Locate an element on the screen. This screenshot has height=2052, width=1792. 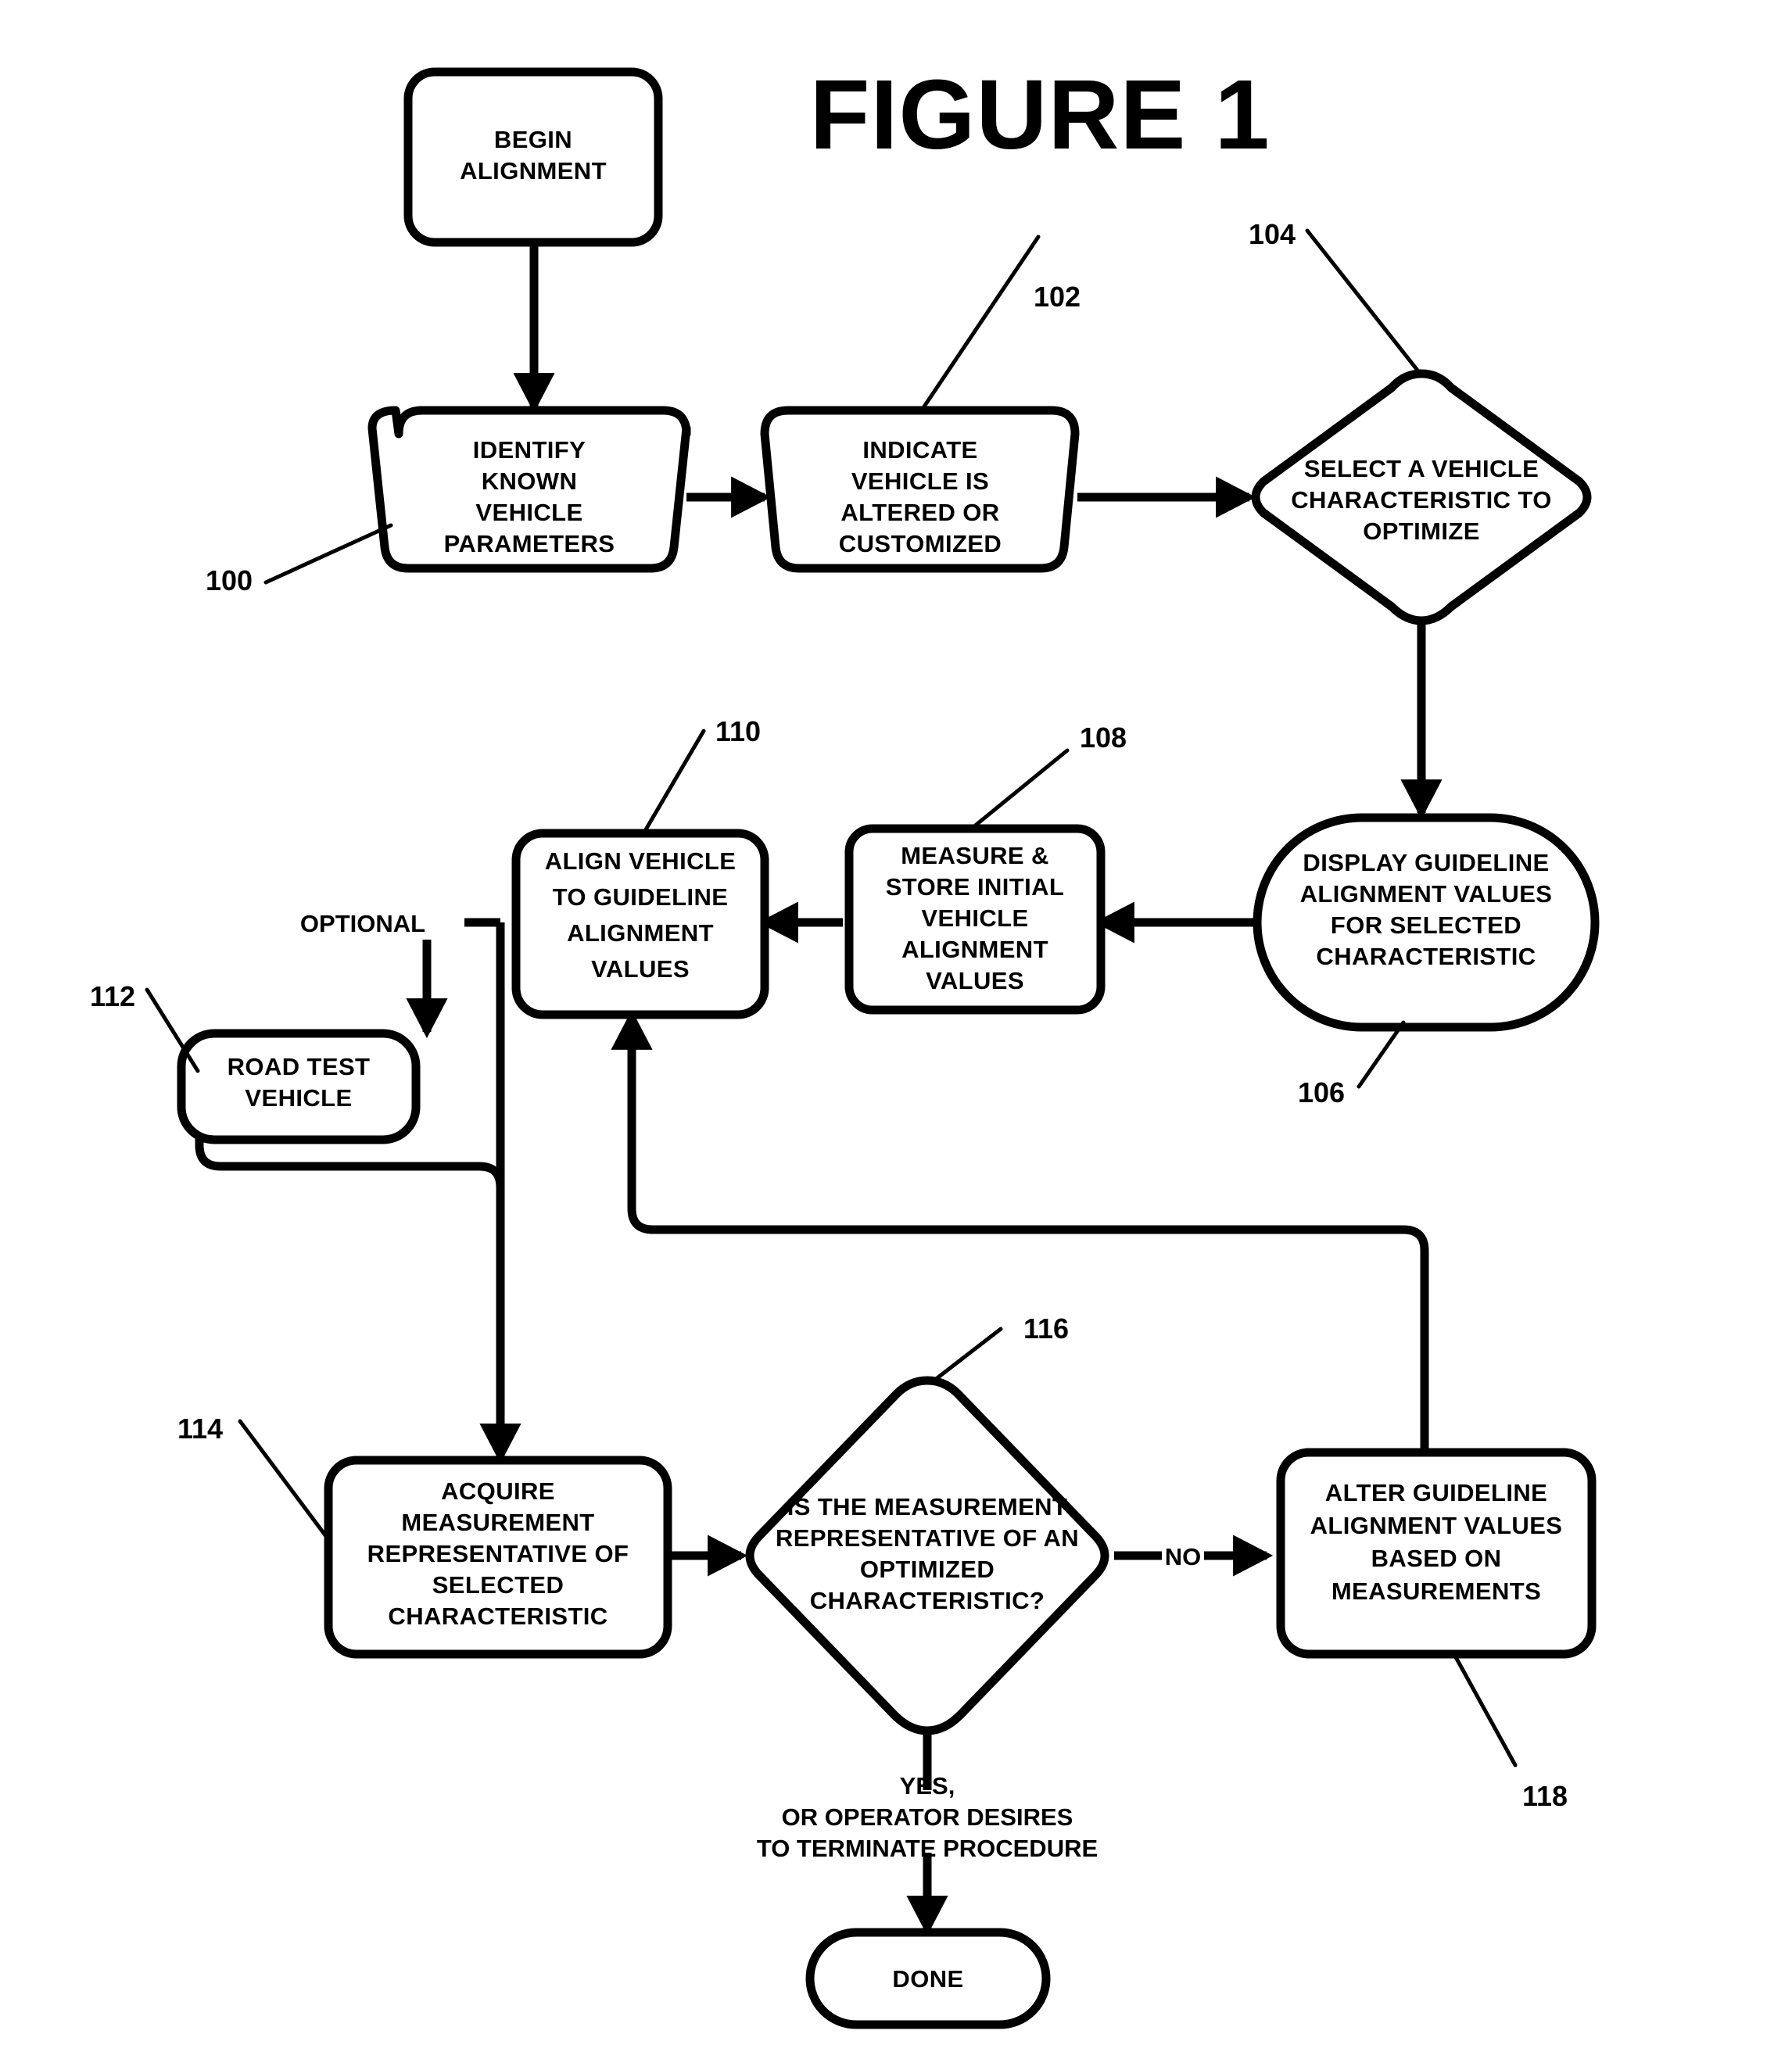
node-identify-line-2: VEHICLE is located at coordinates (528, 512).